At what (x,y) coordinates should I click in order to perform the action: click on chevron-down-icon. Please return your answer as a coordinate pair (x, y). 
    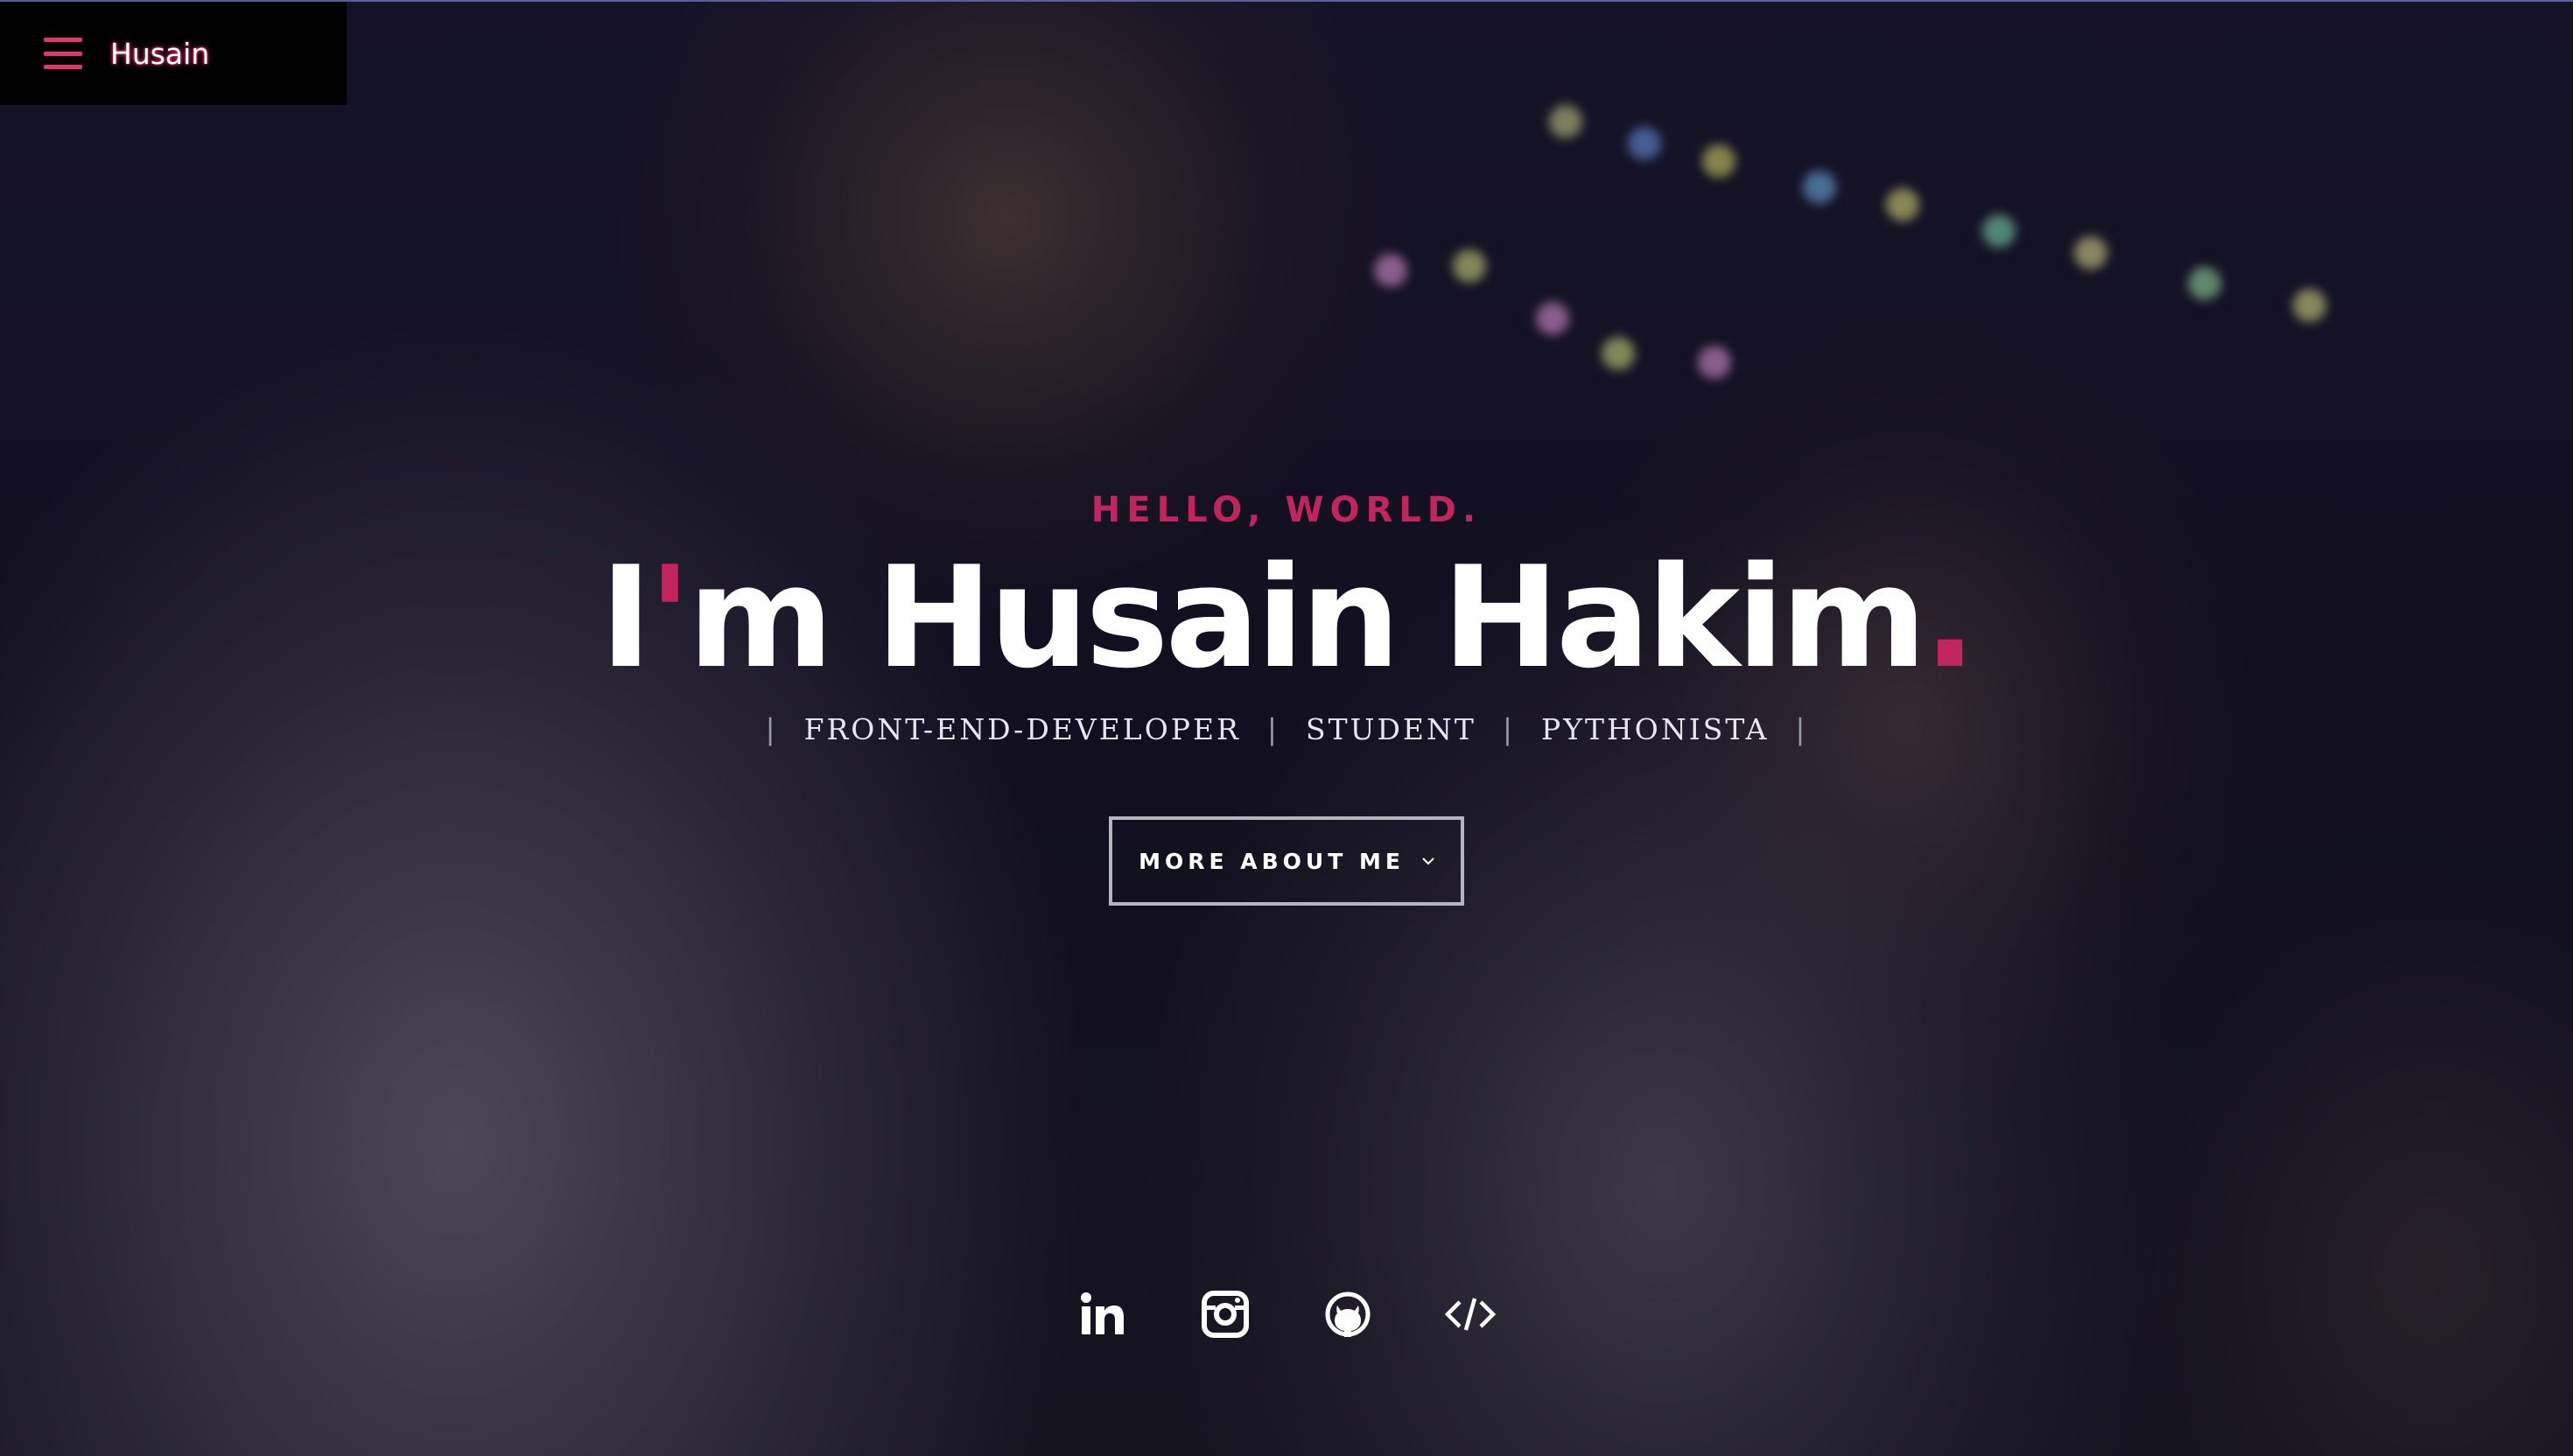
    Looking at the image, I should click on (1428, 861).